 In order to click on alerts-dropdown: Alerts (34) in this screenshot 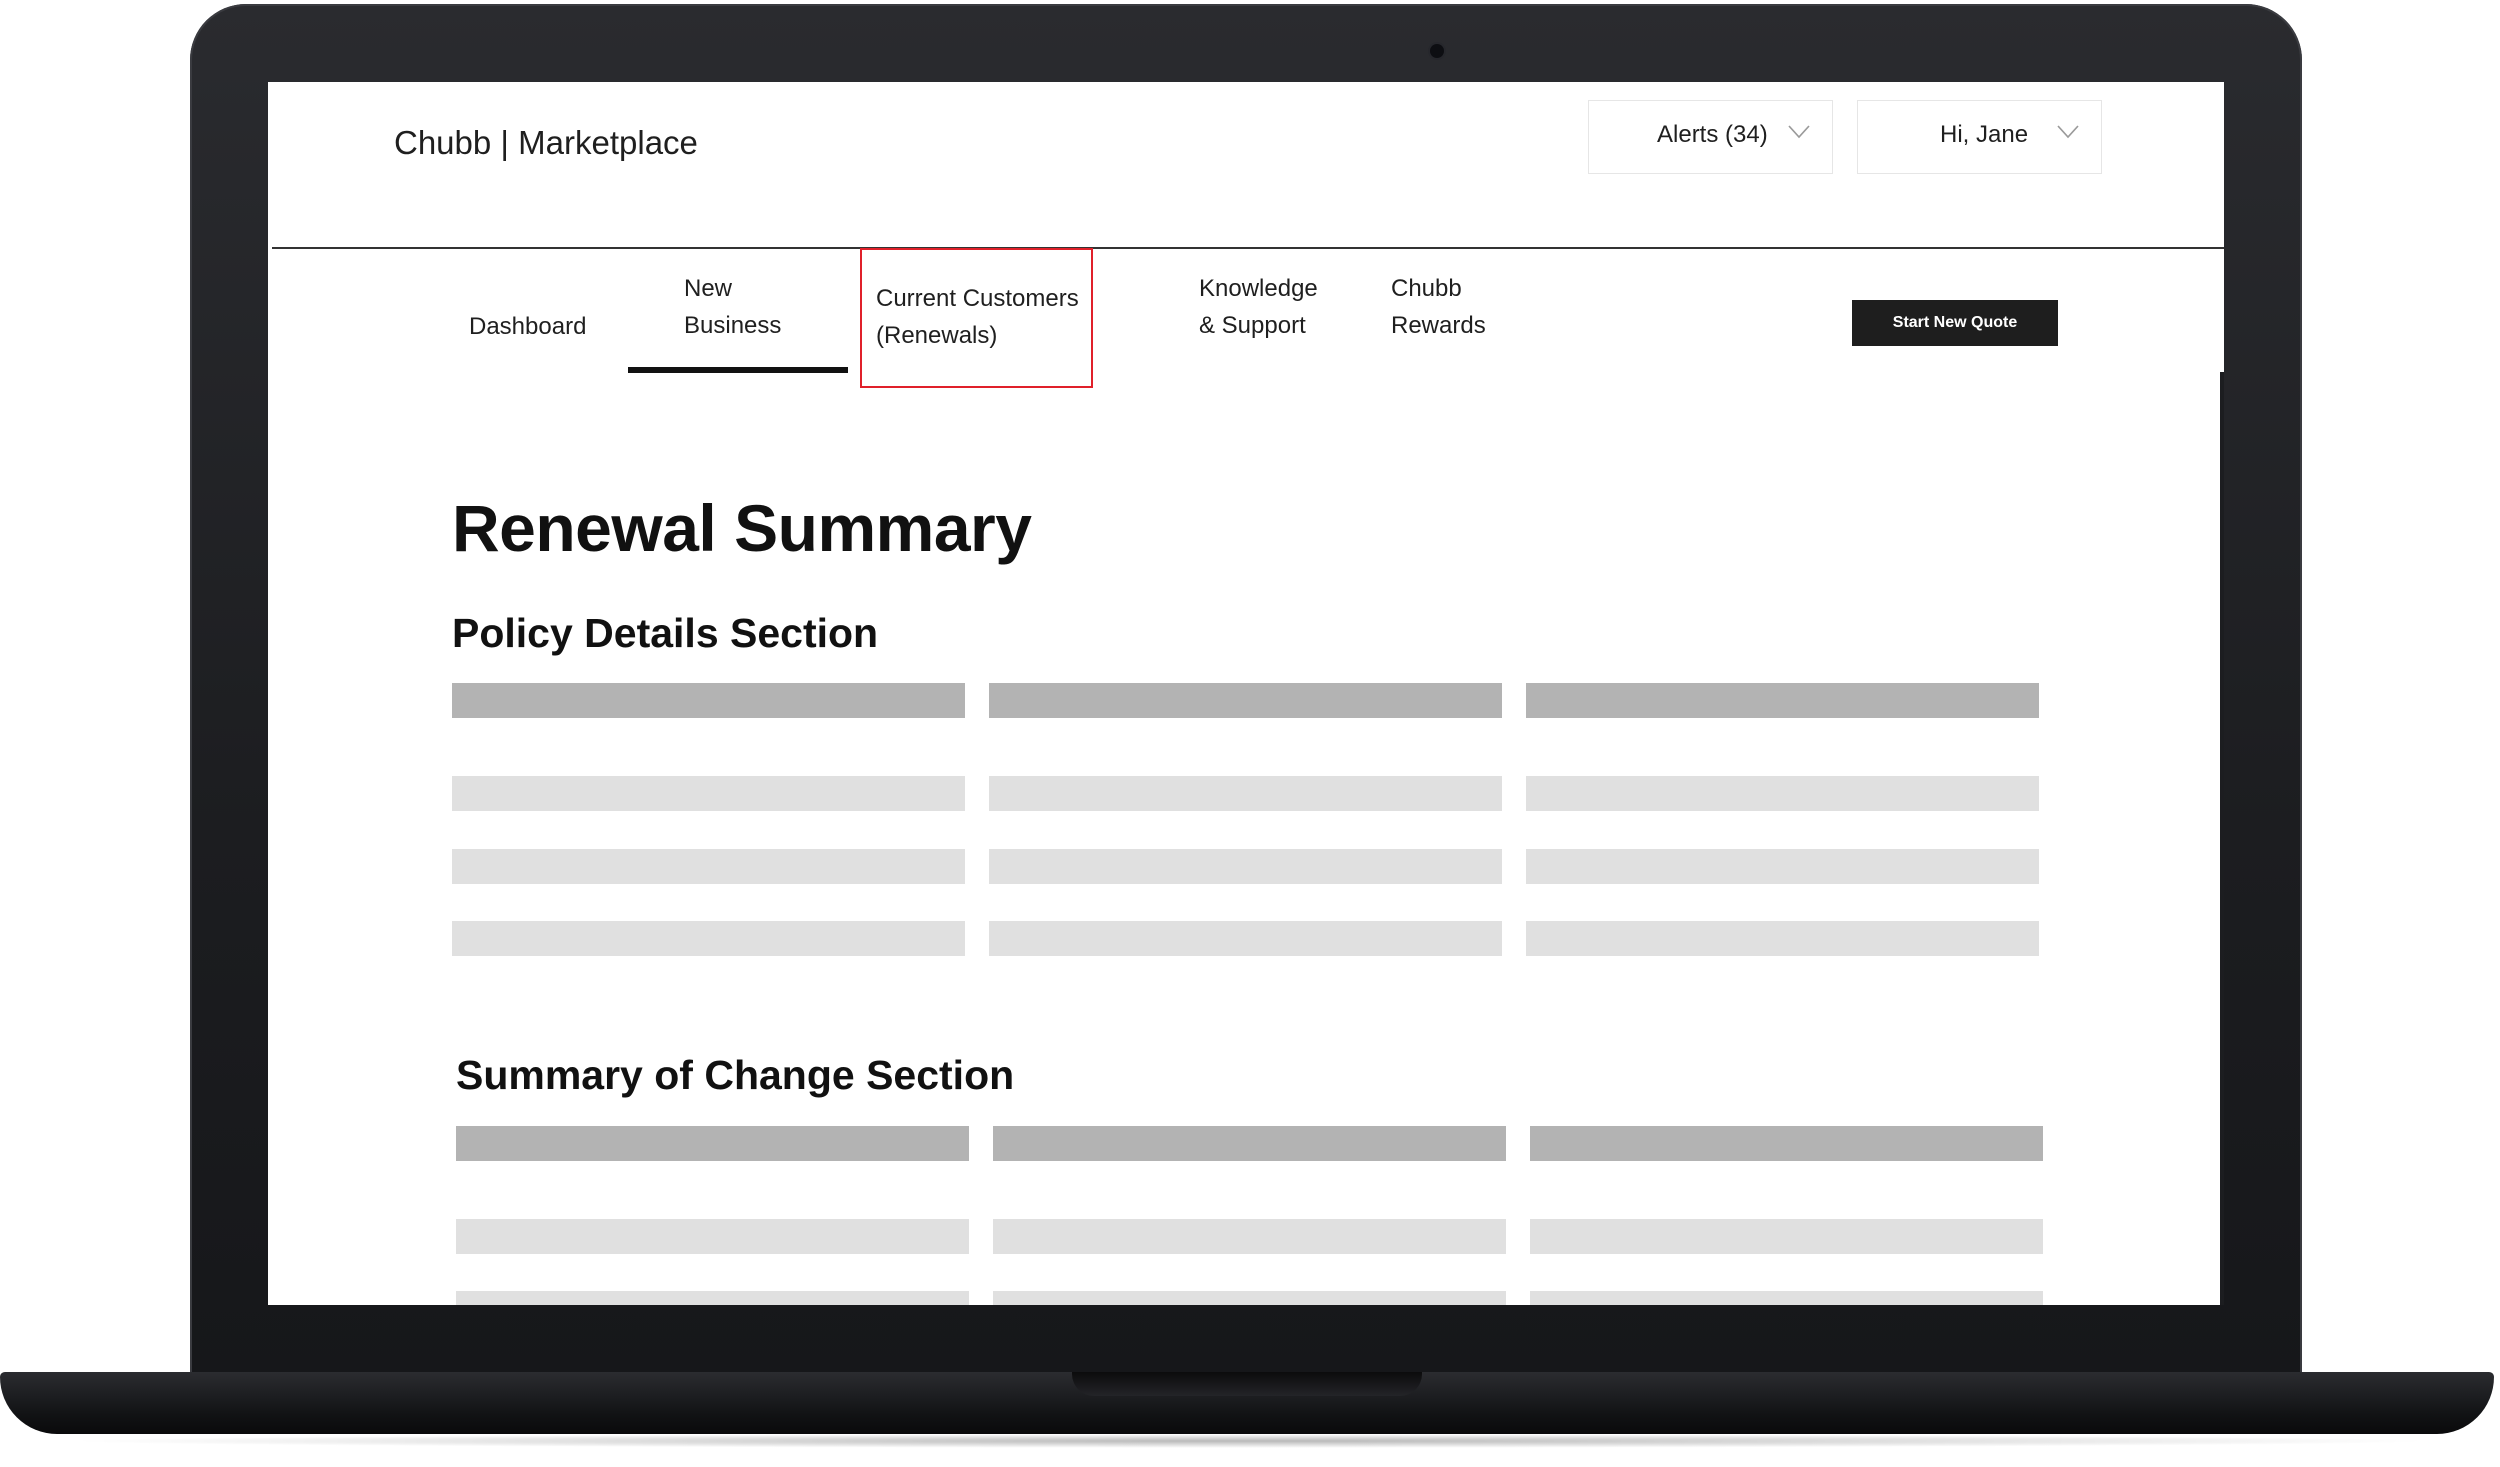, I will do `click(1710, 137)`.